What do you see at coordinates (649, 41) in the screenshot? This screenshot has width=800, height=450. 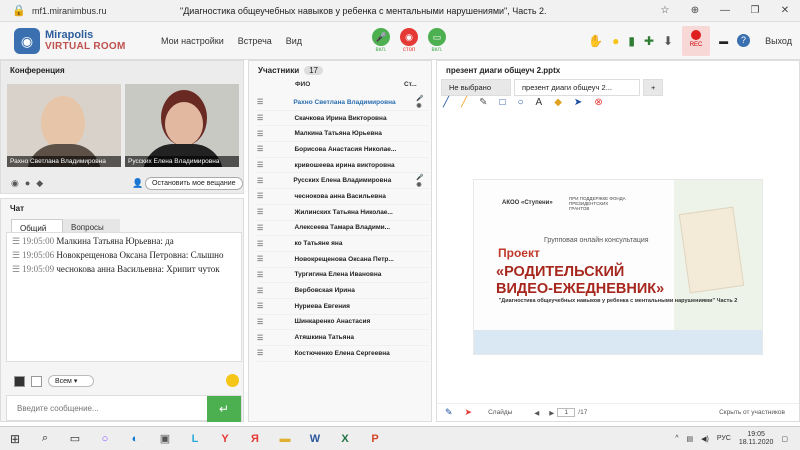 I see `share-icon: ✚` at bounding box center [649, 41].